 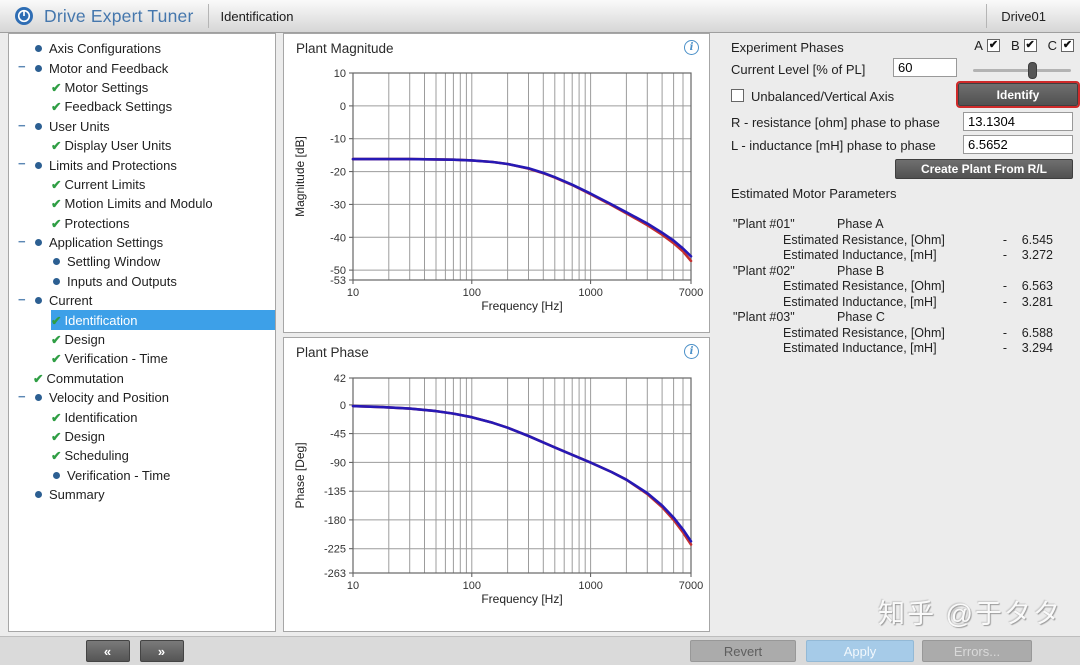 I want to click on titlebar-separator, so click(x=208, y=16).